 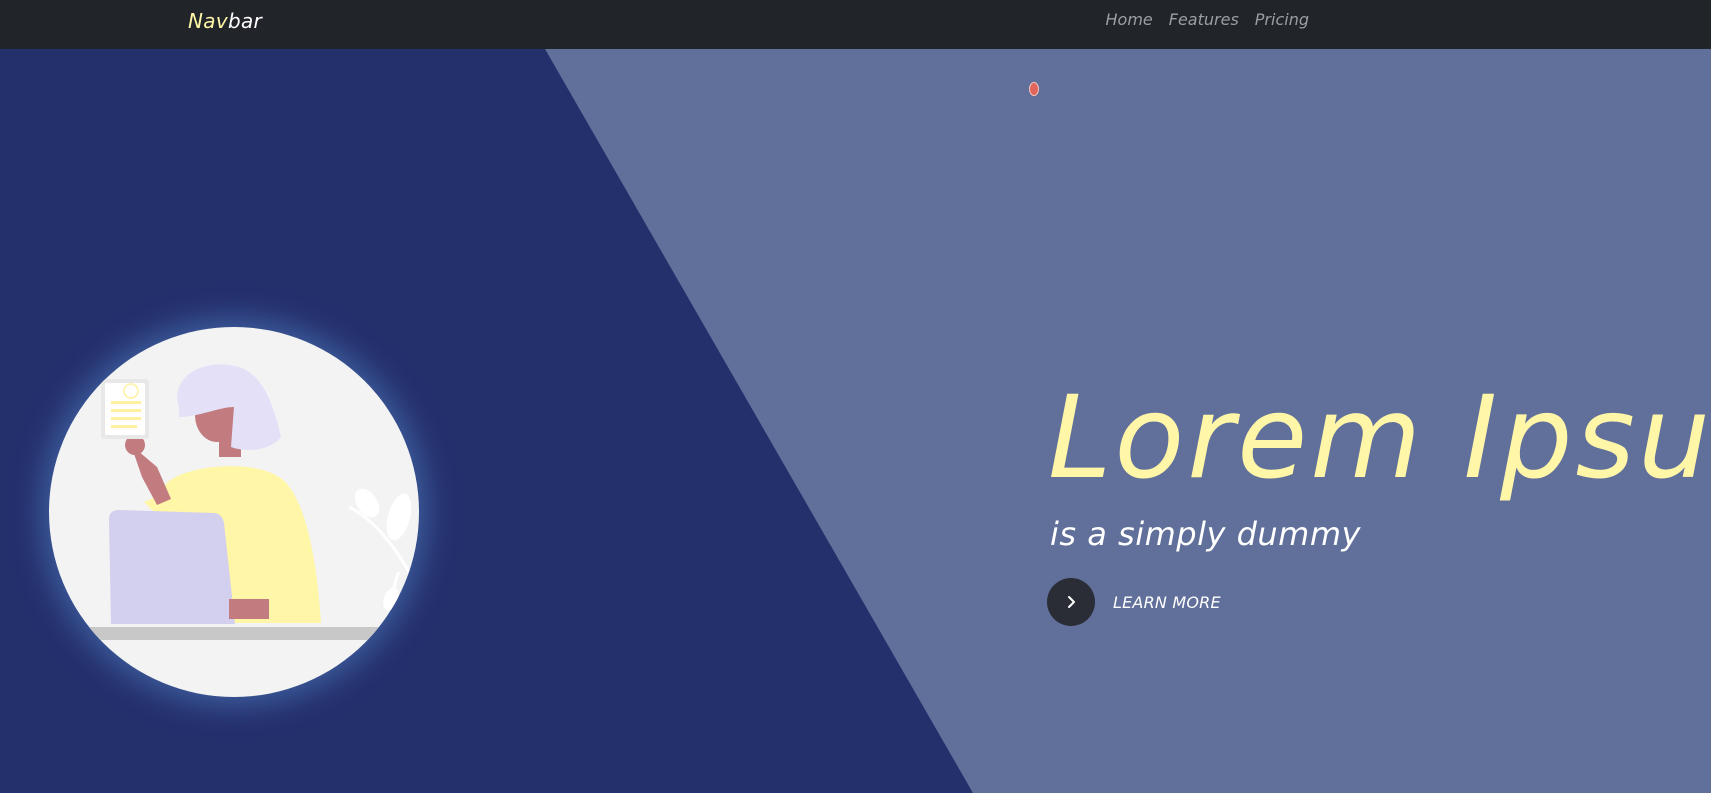 I want to click on hero-subheadline: is a simply dummy, so click(x=1205, y=534).